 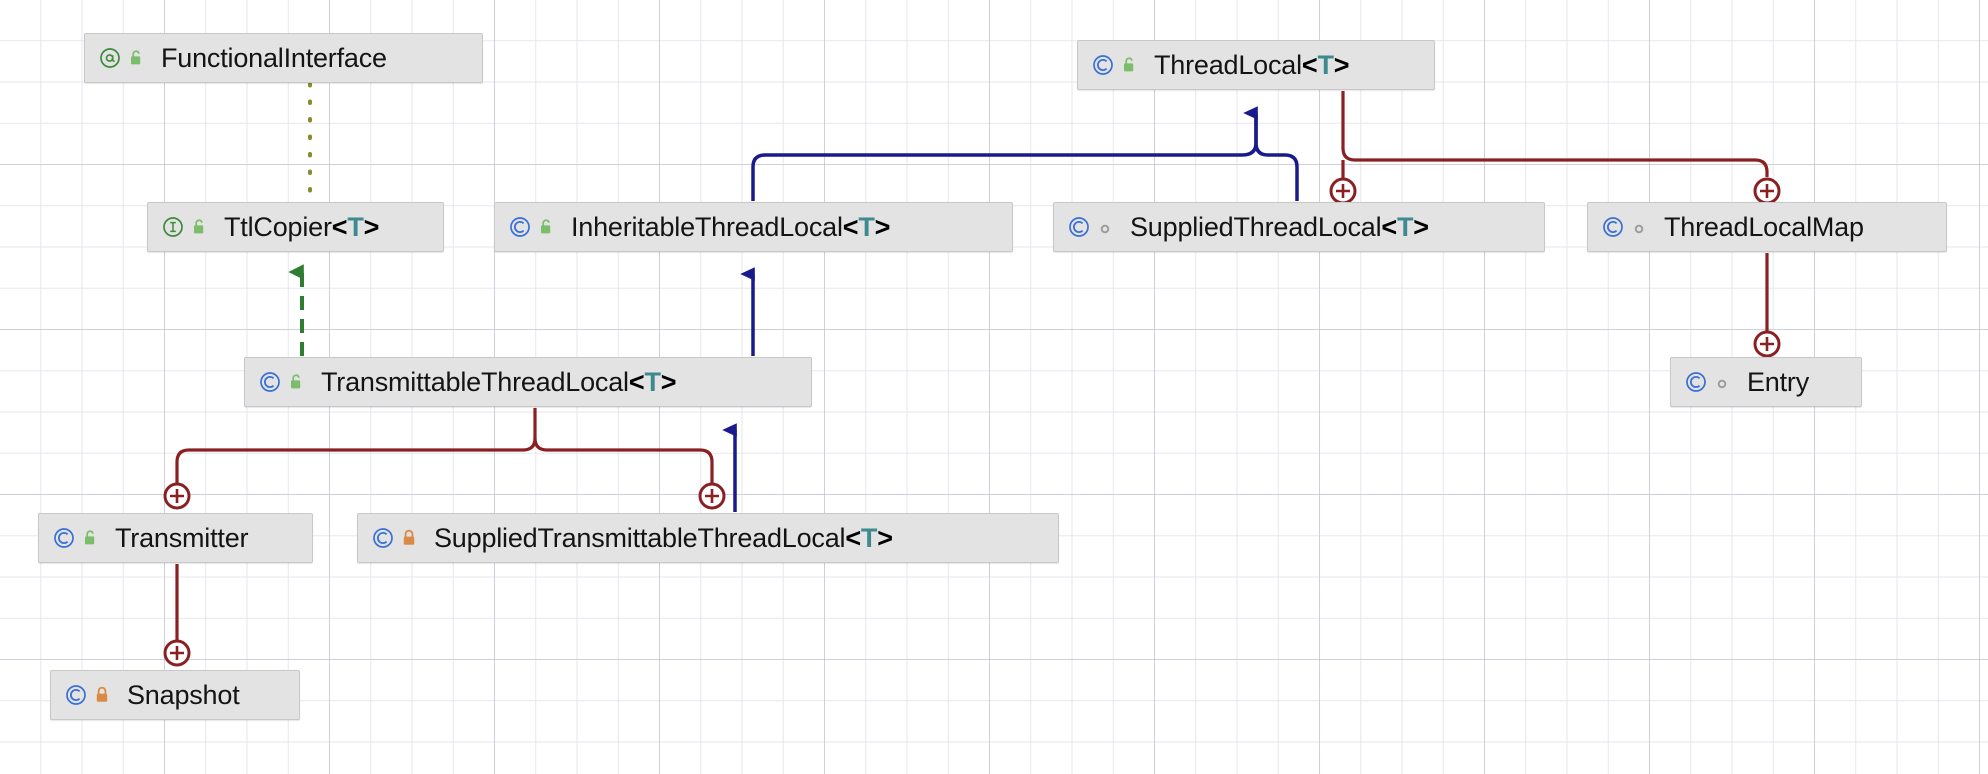 I want to click on class-node-label: ThreadLocal<T>, so click(x=1252, y=64).